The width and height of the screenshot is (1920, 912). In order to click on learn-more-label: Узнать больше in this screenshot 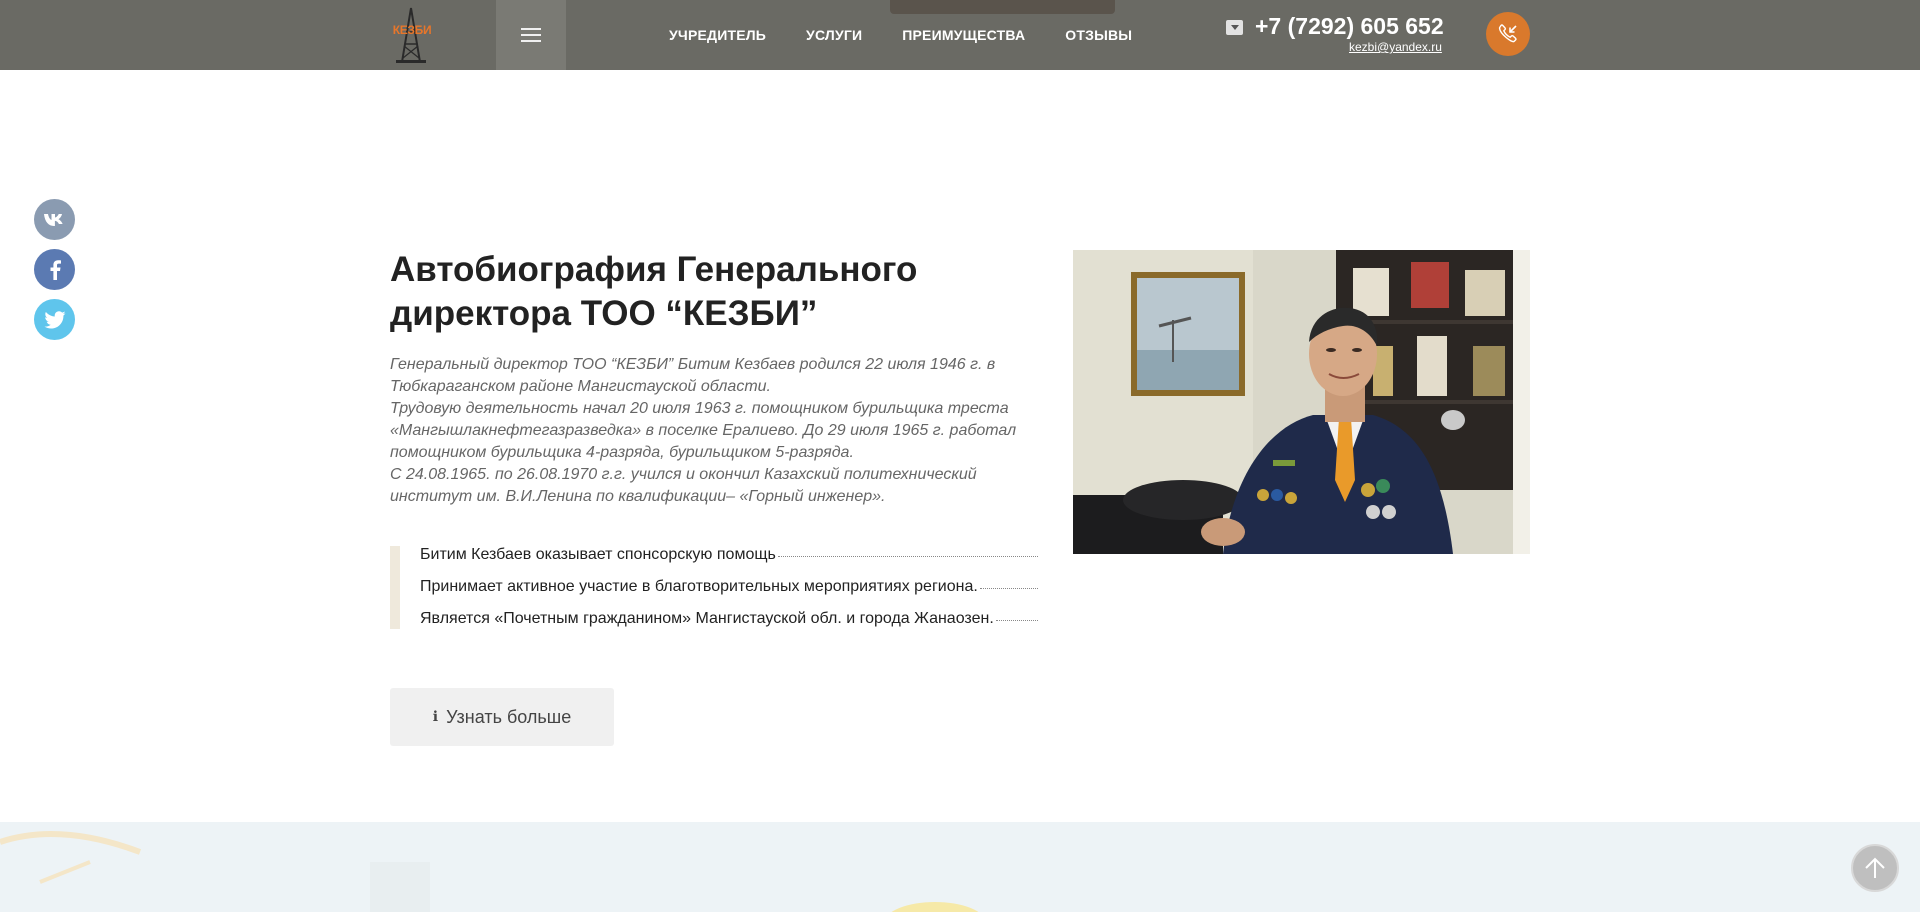, I will do `click(509, 716)`.